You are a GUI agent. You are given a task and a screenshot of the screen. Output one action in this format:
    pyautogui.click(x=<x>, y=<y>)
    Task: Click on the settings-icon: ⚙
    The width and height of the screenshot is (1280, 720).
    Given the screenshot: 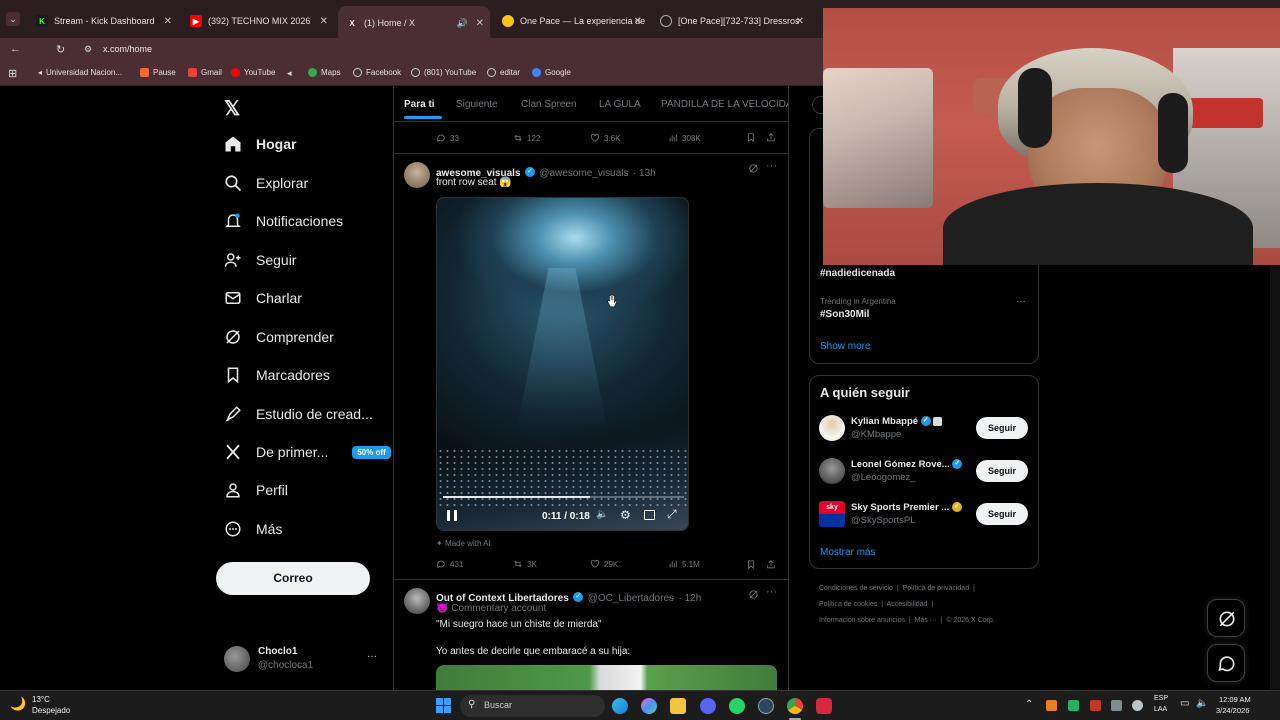 What is the action you would take?
    pyautogui.click(x=625, y=515)
    